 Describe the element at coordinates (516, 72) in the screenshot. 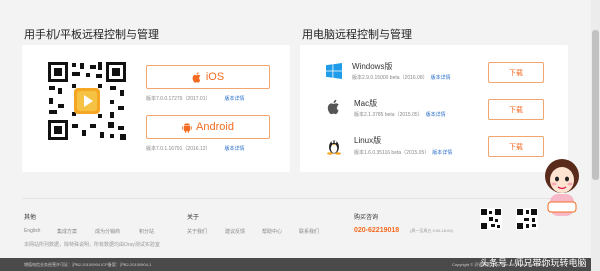

I see `windows-download-button: 下载` at that location.